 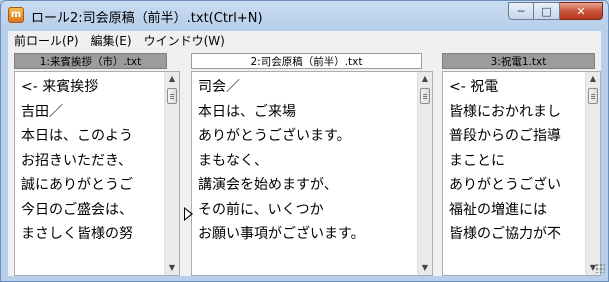 What do you see at coordinates (219, 87) in the screenshot?
I see `text-line: 司会／` at bounding box center [219, 87].